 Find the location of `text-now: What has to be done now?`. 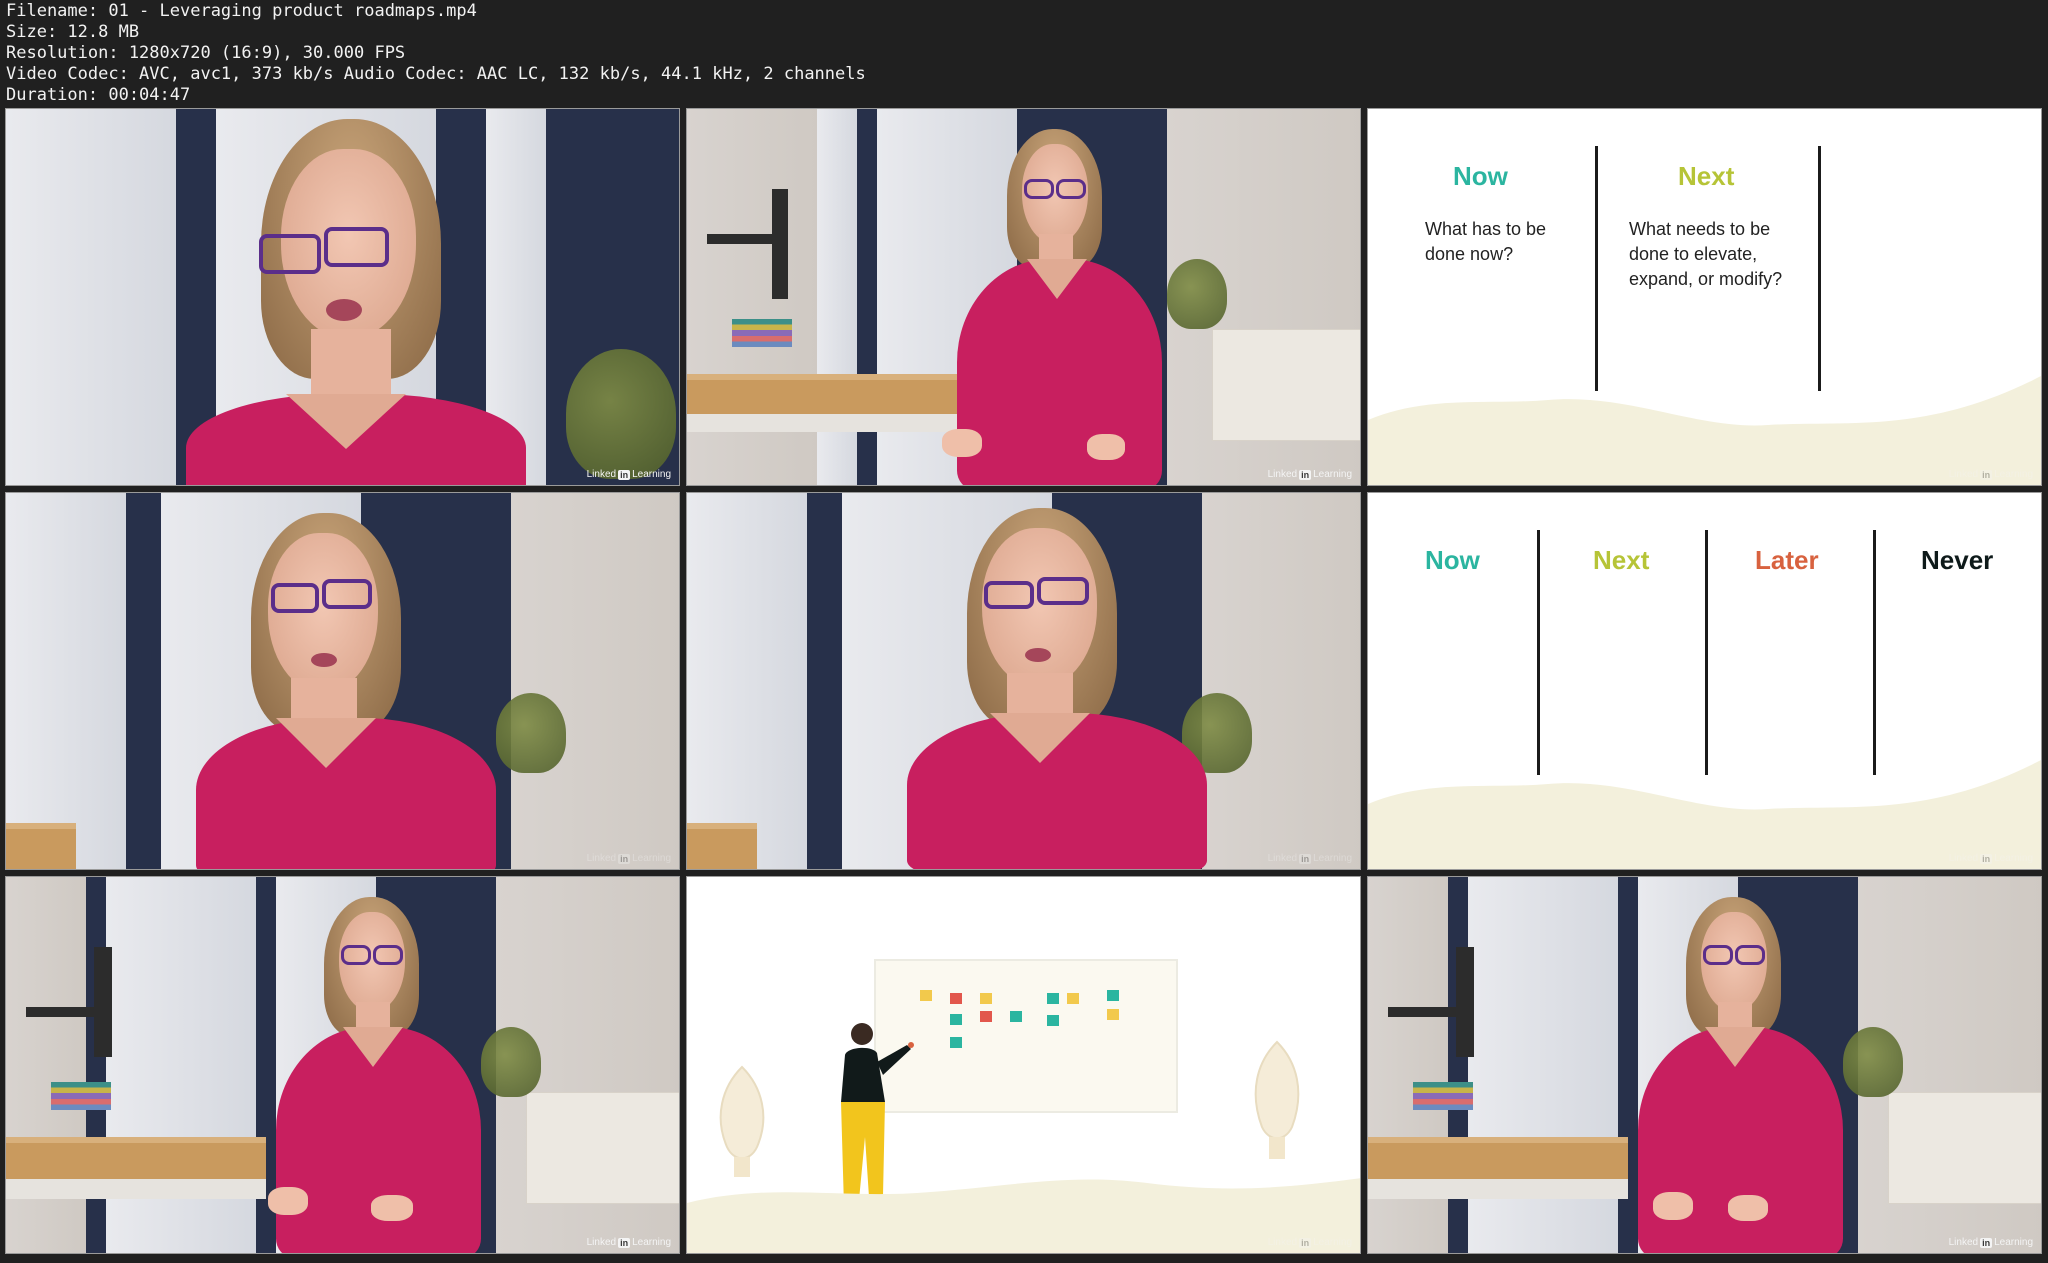

text-now: What has to be done now? is located at coordinates (1486, 241).